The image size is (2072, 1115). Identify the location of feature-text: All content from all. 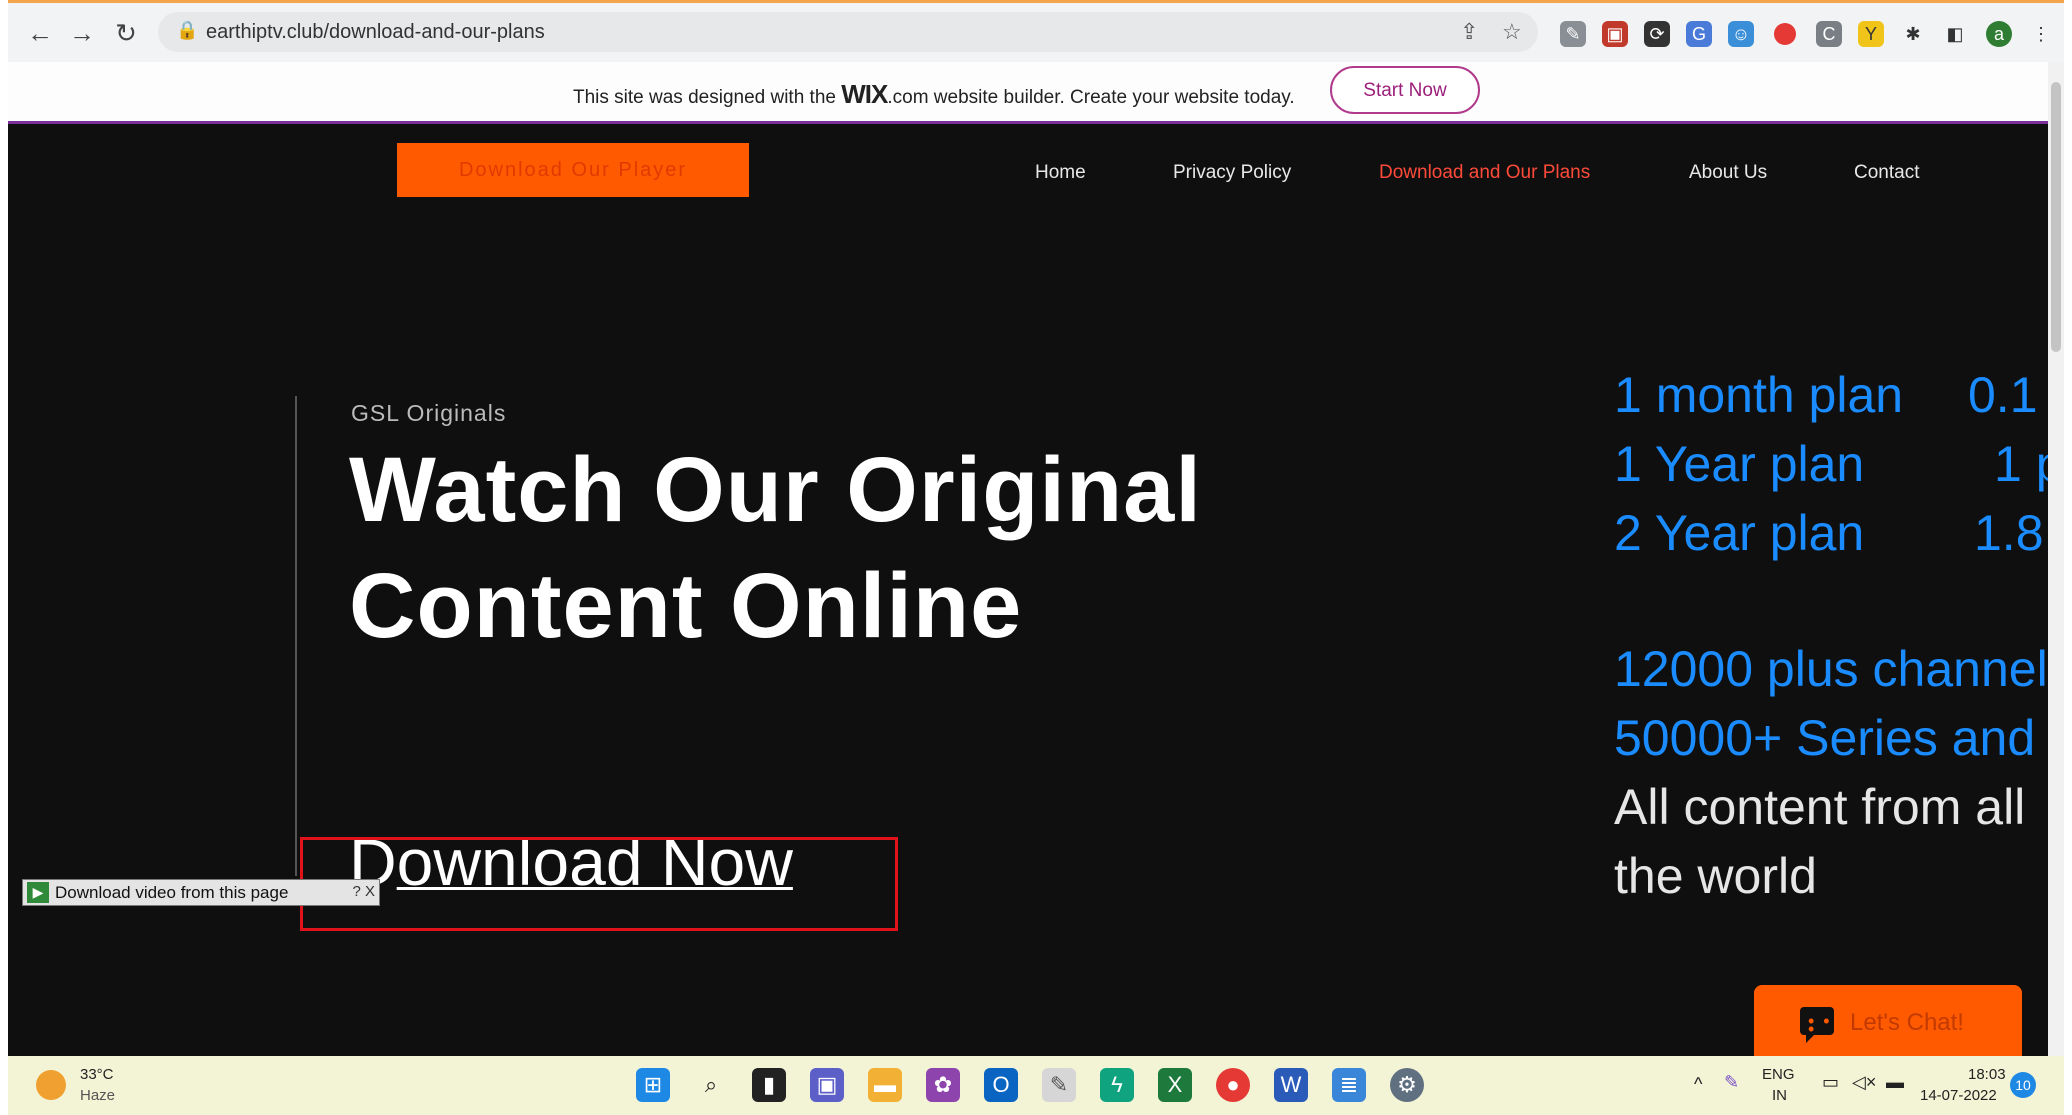
(1820, 807).